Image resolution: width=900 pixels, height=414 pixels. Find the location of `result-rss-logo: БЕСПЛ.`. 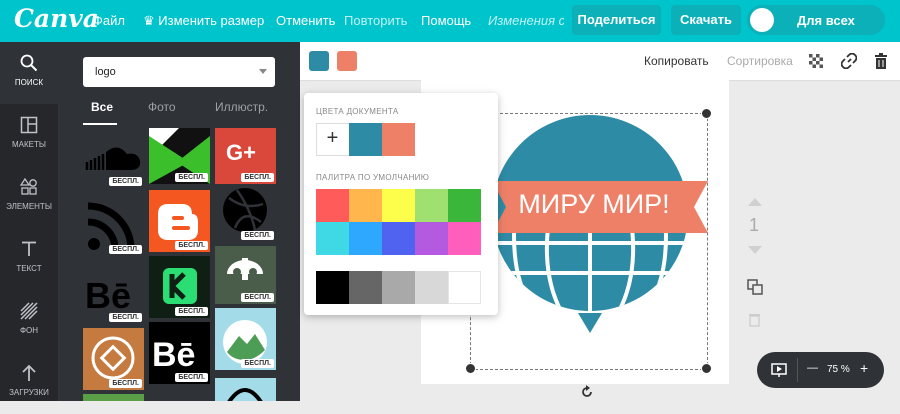

result-rss-logo: БЕСПЛ. is located at coordinates (113, 224).